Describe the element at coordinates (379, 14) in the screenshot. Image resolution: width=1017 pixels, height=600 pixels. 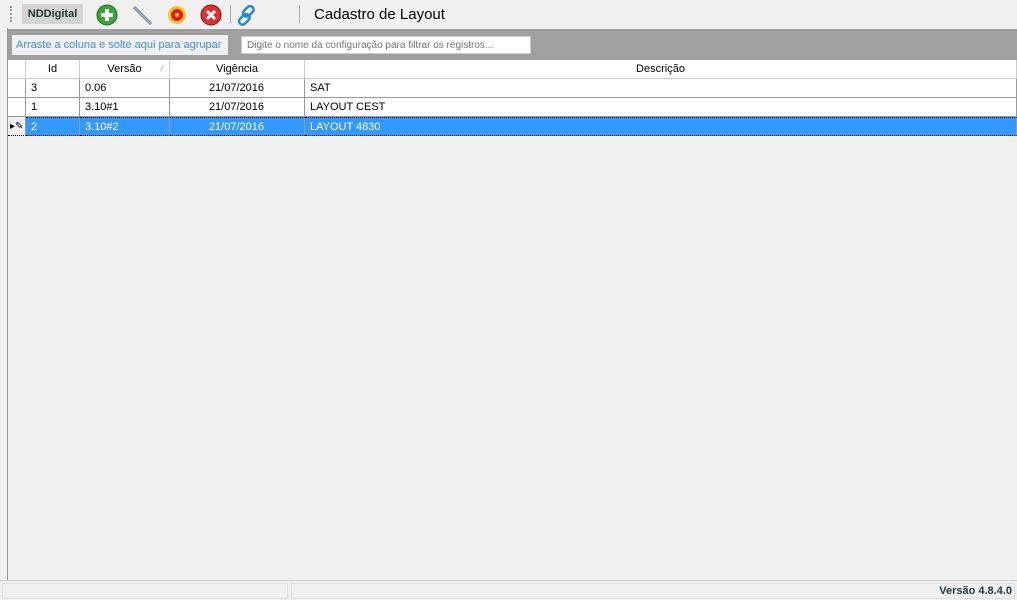
I see `page-title: Cadastro de Layout` at that location.